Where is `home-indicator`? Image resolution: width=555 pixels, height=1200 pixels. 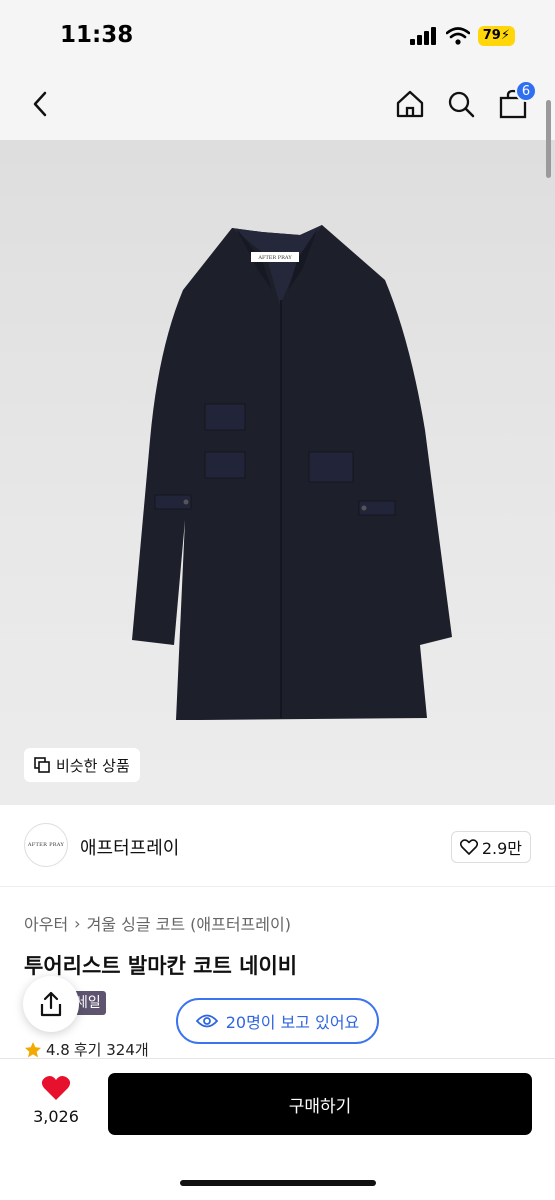
home-indicator is located at coordinates (278, 1183).